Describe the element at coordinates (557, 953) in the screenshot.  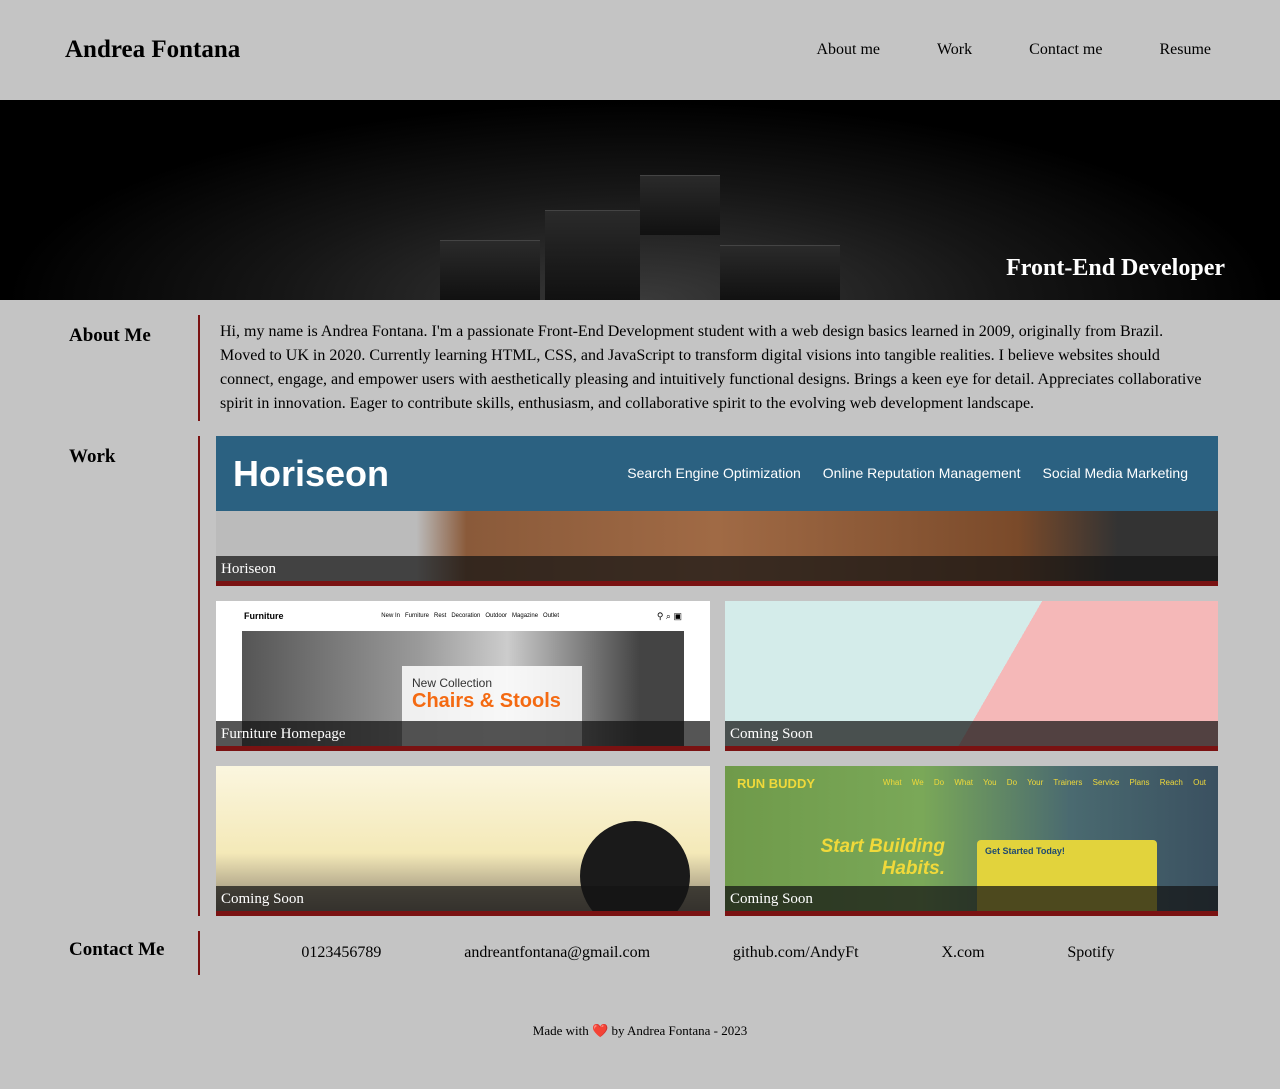
I see `contact-email: andreantfontana@gmail.com` at that location.